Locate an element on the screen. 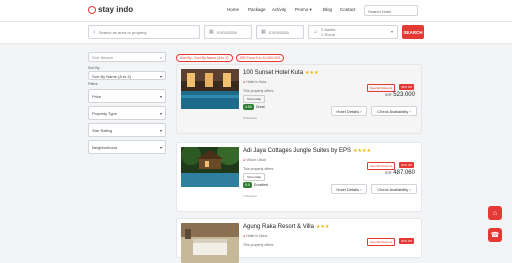  filter-star-rating-label: Star Rating is located at coordinates (102, 130).